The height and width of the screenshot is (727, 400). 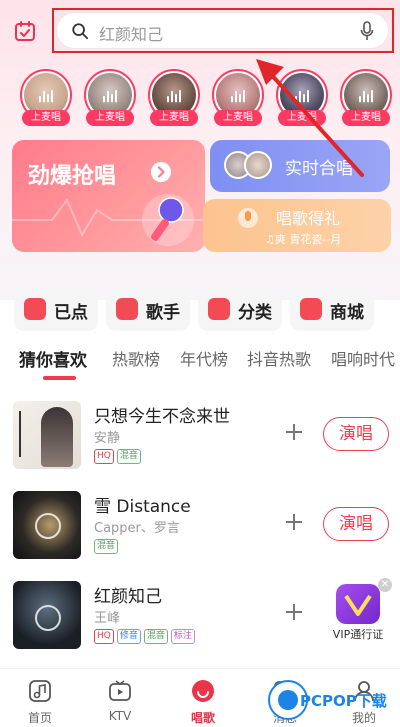 I want to click on live-chorus-title: 实时合唱, so click(x=319, y=169).